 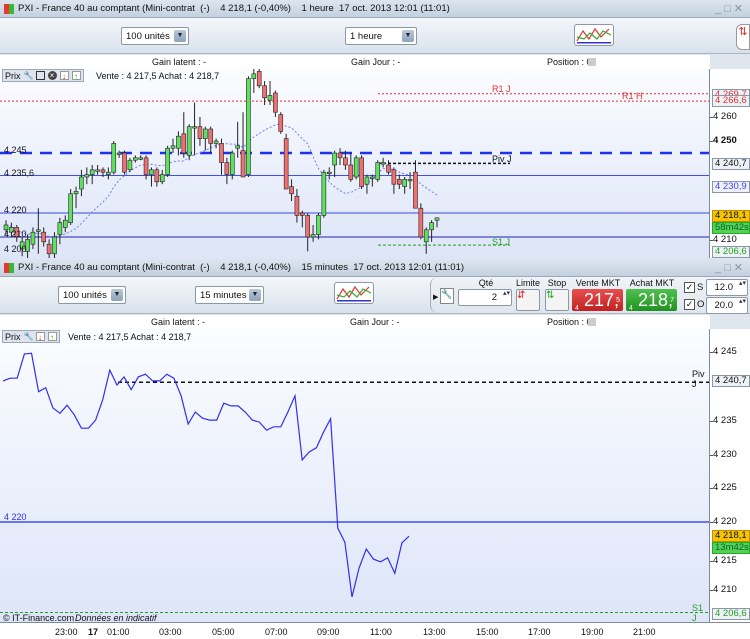 What do you see at coordinates (700, 287) in the screenshot?
I see `s-label: S` at bounding box center [700, 287].